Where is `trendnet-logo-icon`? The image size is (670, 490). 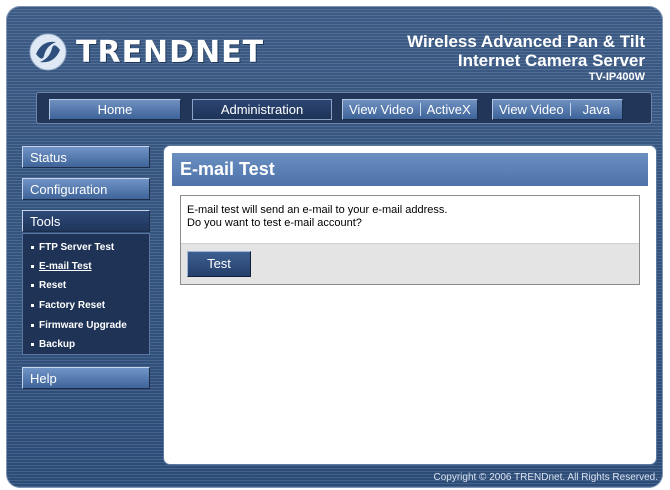
trendnet-logo-icon is located at coordinates (48, 52).